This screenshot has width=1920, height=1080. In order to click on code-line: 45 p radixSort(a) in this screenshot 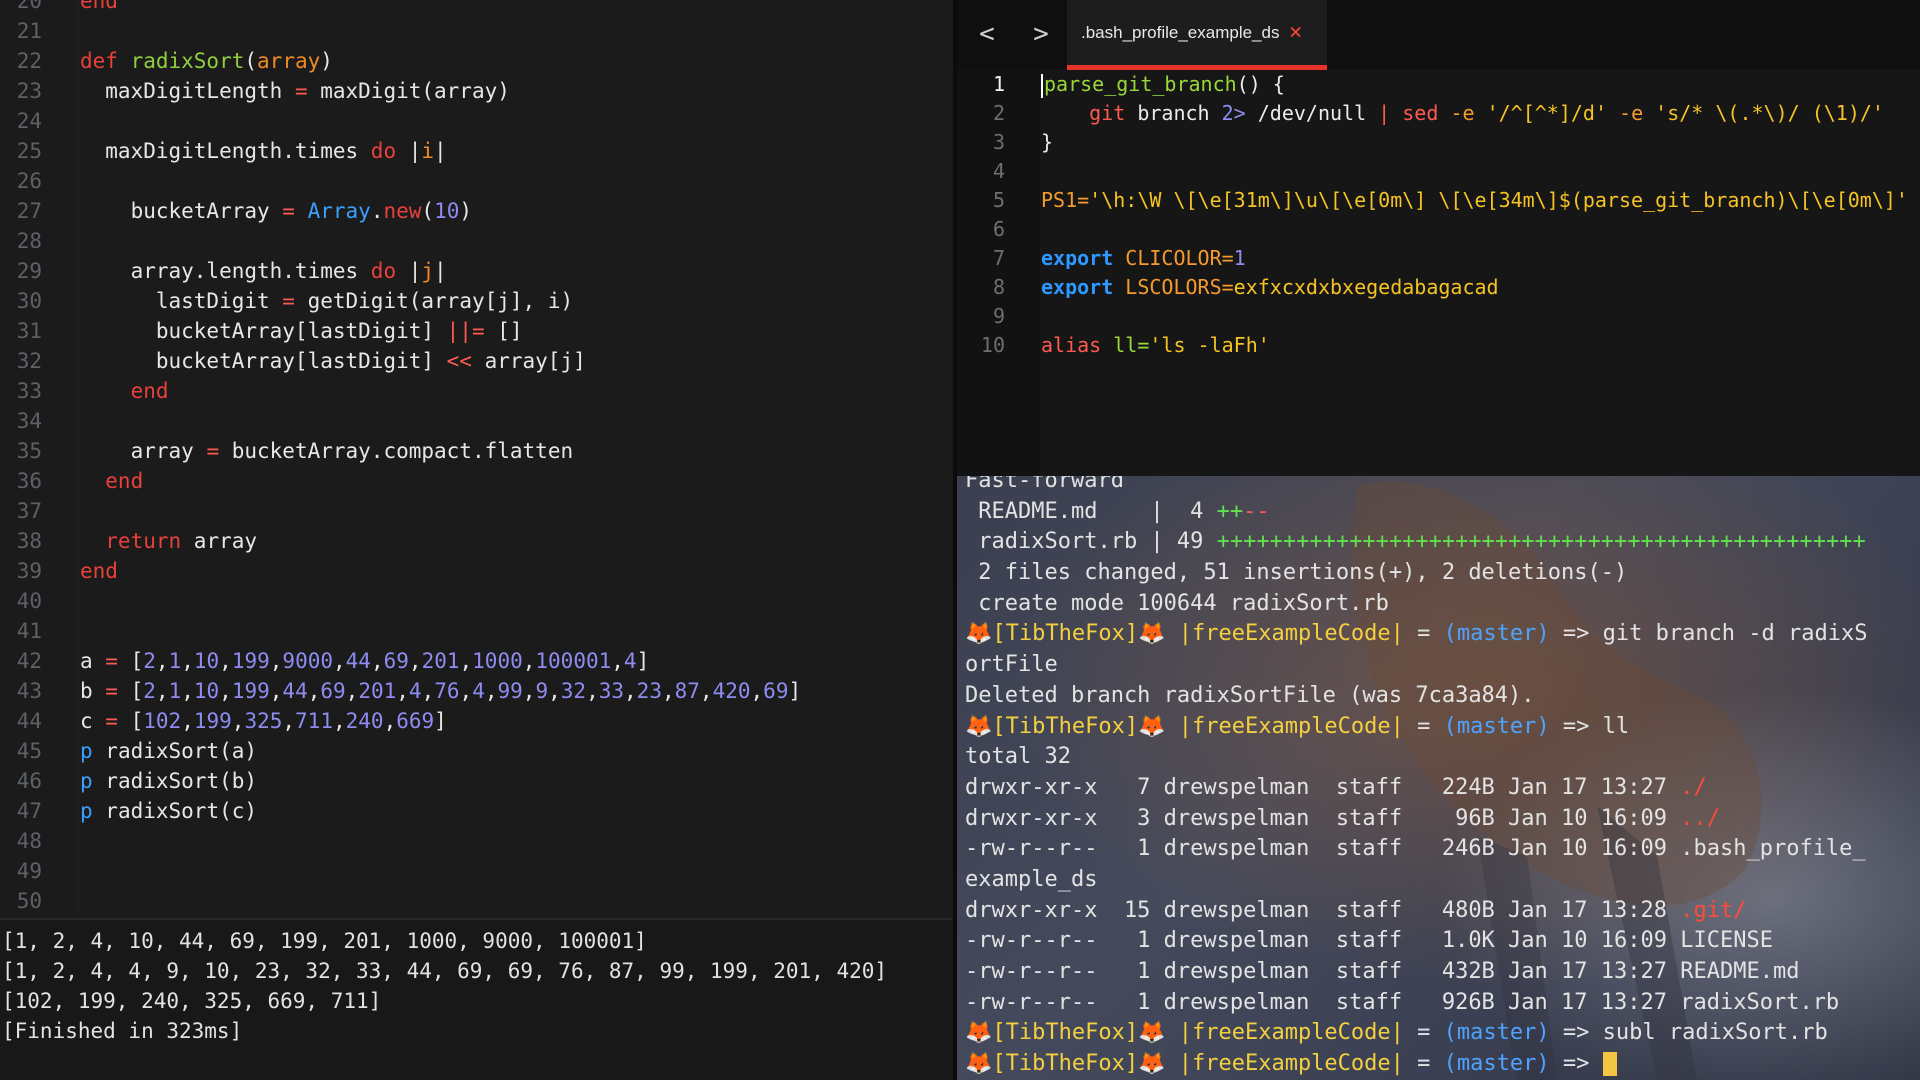, I will do `click(476, 751)`.